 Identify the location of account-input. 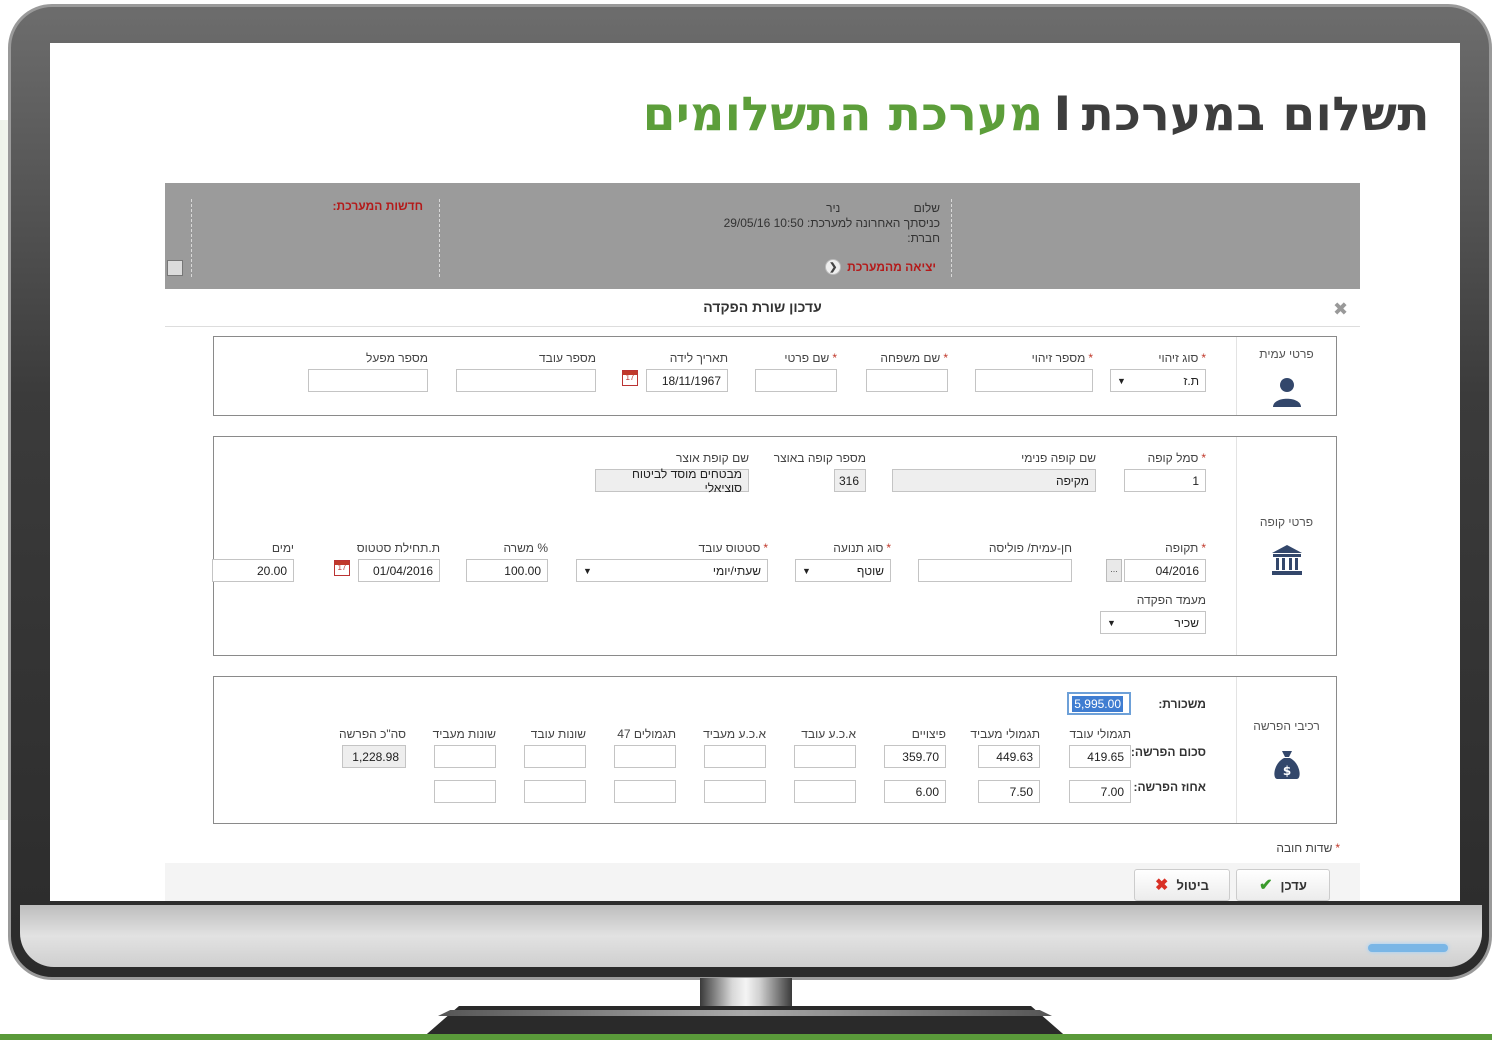
(995, 570).